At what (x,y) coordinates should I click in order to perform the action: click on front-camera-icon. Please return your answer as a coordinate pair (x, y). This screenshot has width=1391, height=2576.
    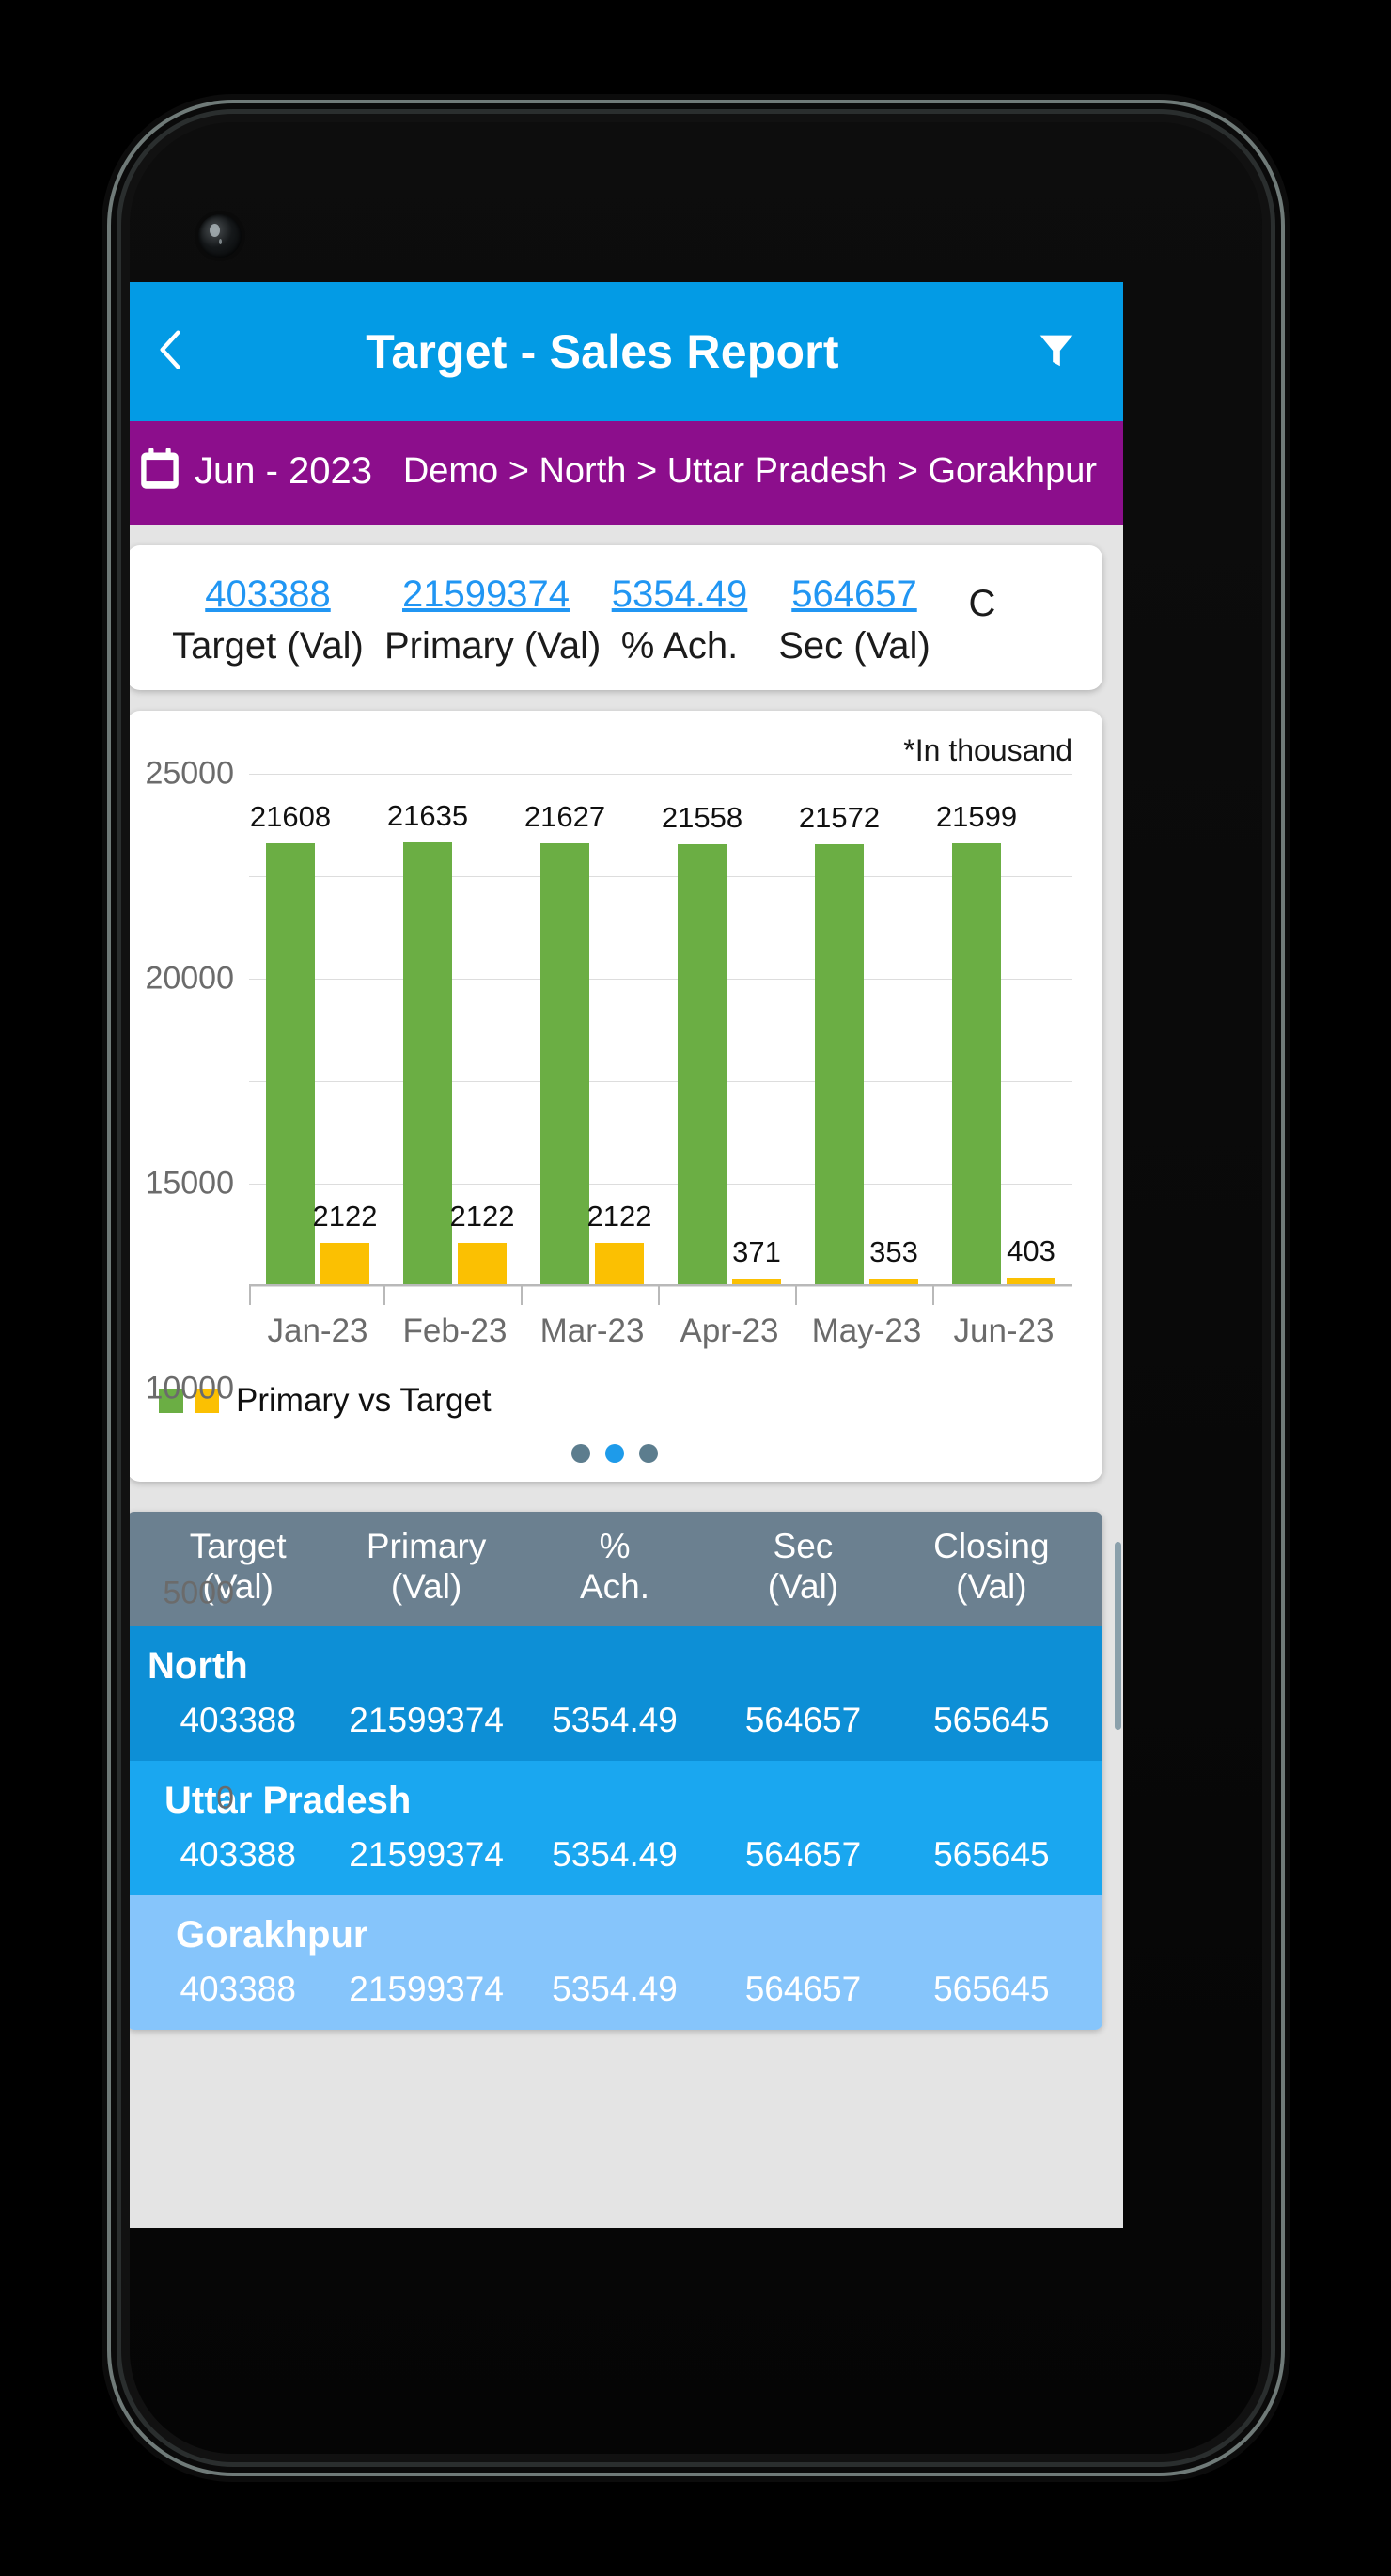
    Looking at the image, I should click on (220, 236).